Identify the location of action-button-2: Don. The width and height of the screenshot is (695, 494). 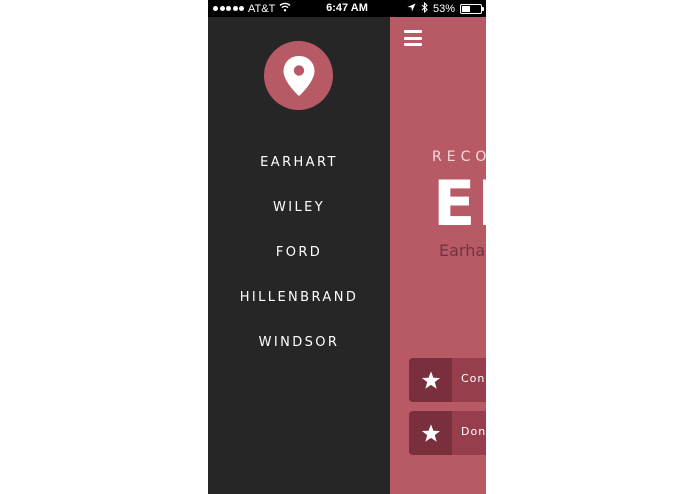
(447, 433).